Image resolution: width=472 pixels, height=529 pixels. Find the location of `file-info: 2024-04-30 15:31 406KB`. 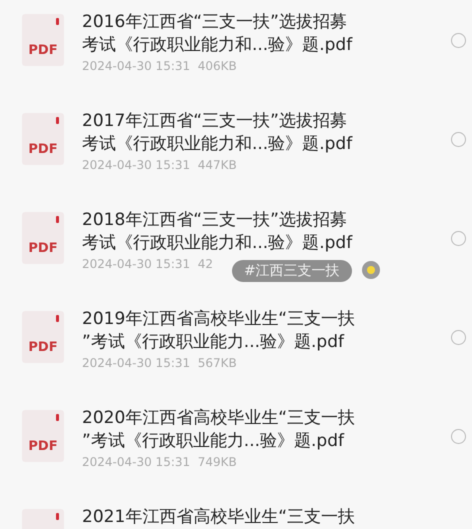

file-info: 2024-04-30 15:31 406KB is located at coordinates (159, 66).